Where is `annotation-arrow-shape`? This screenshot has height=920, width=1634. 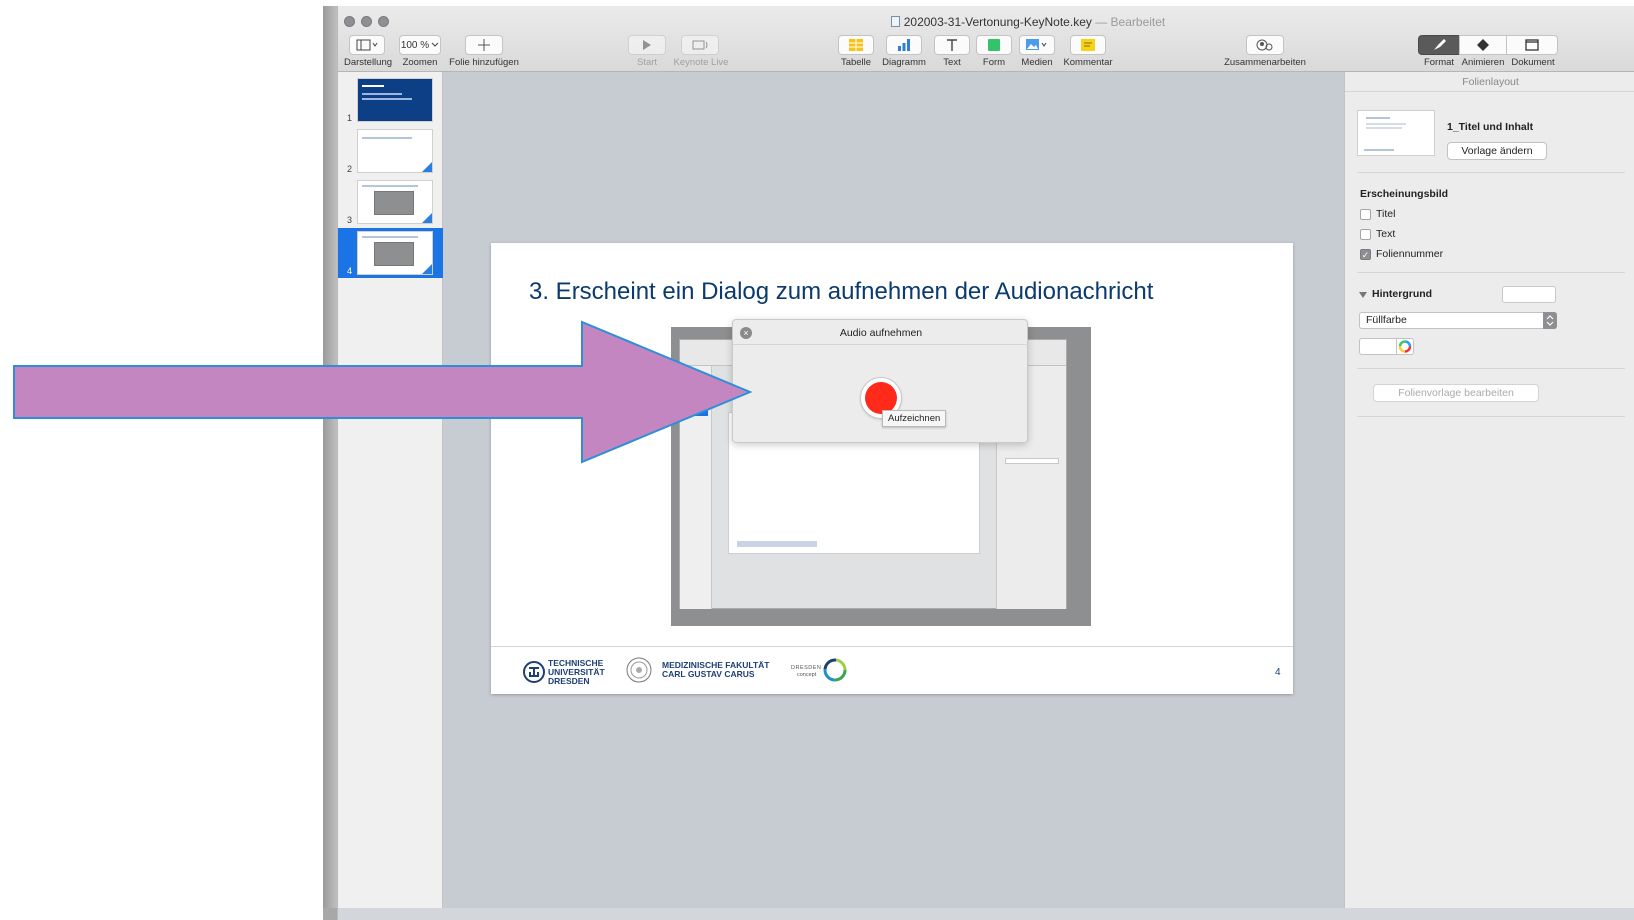
annotation-arrow-shape is located at coordinates (383, 392).